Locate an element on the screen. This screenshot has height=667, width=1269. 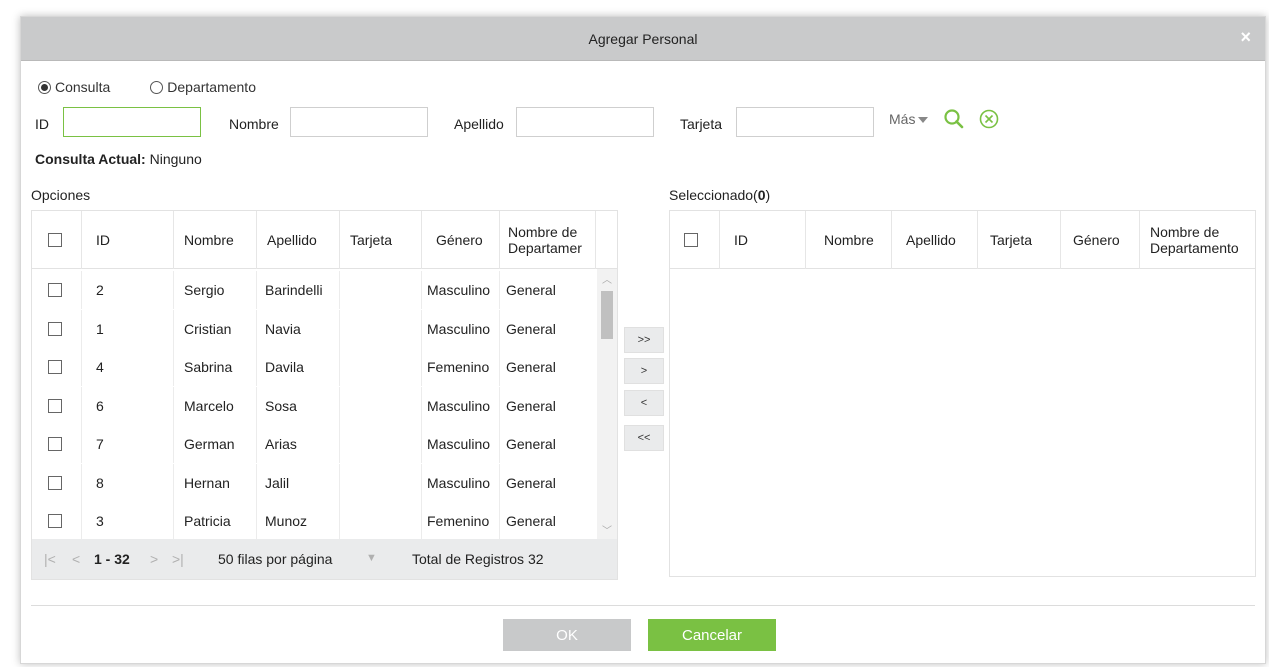
more-label: Más is located at coordinates (902, 119).